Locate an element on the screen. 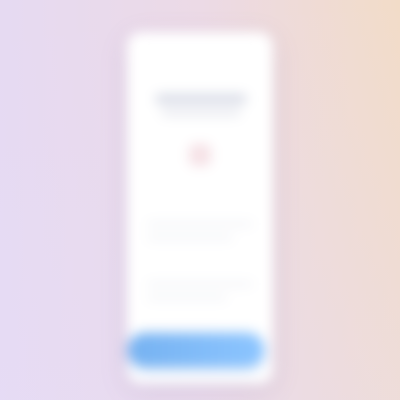 The height and width of the screenshot is (400, 400). primary-action-button is located at coordinates (196, 350).